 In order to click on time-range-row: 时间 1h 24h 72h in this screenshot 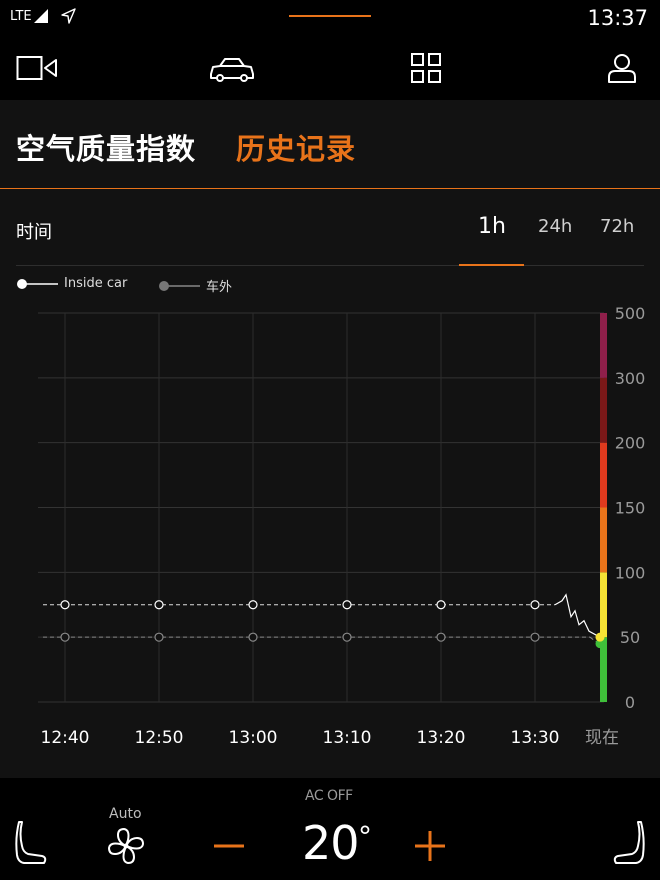, I will do `click(330, 228)`.